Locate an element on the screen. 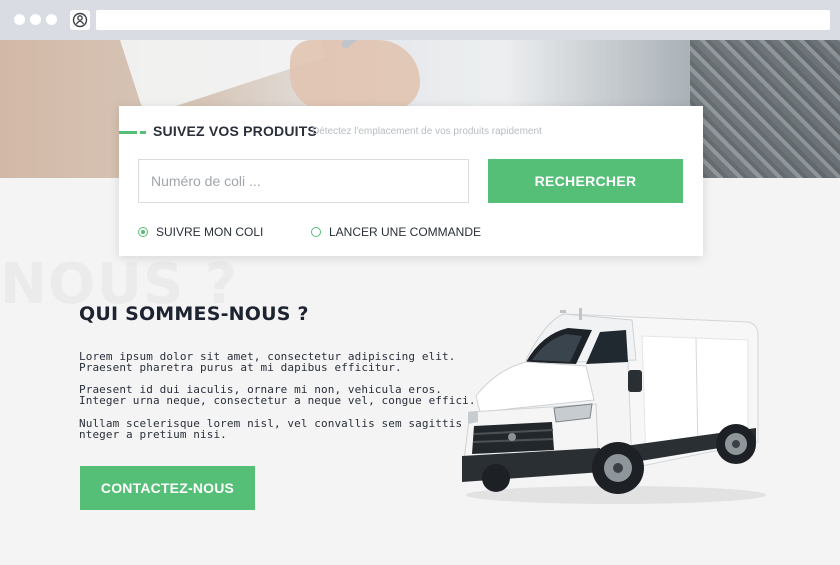  browser-chrome is located at coordinates (420, 20).